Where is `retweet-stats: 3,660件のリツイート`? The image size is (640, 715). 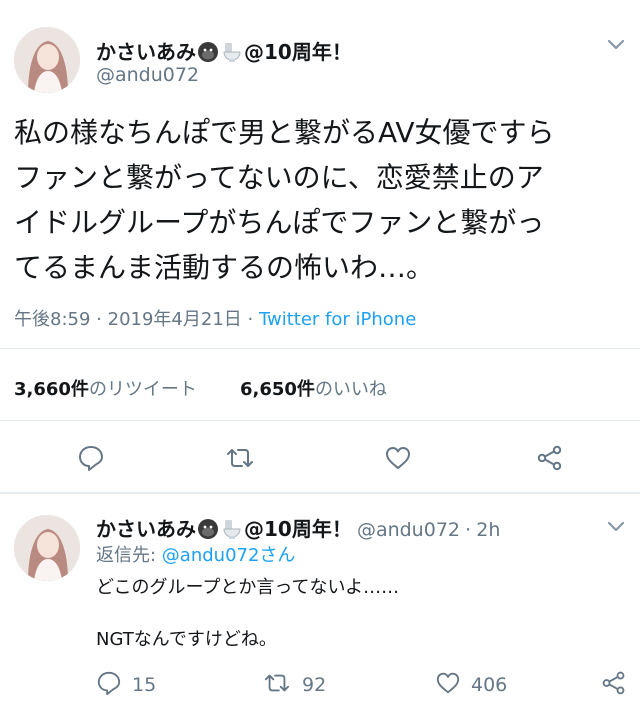 retweet-stats: 3,660件のリツイート is located at coordinates (105, 388).